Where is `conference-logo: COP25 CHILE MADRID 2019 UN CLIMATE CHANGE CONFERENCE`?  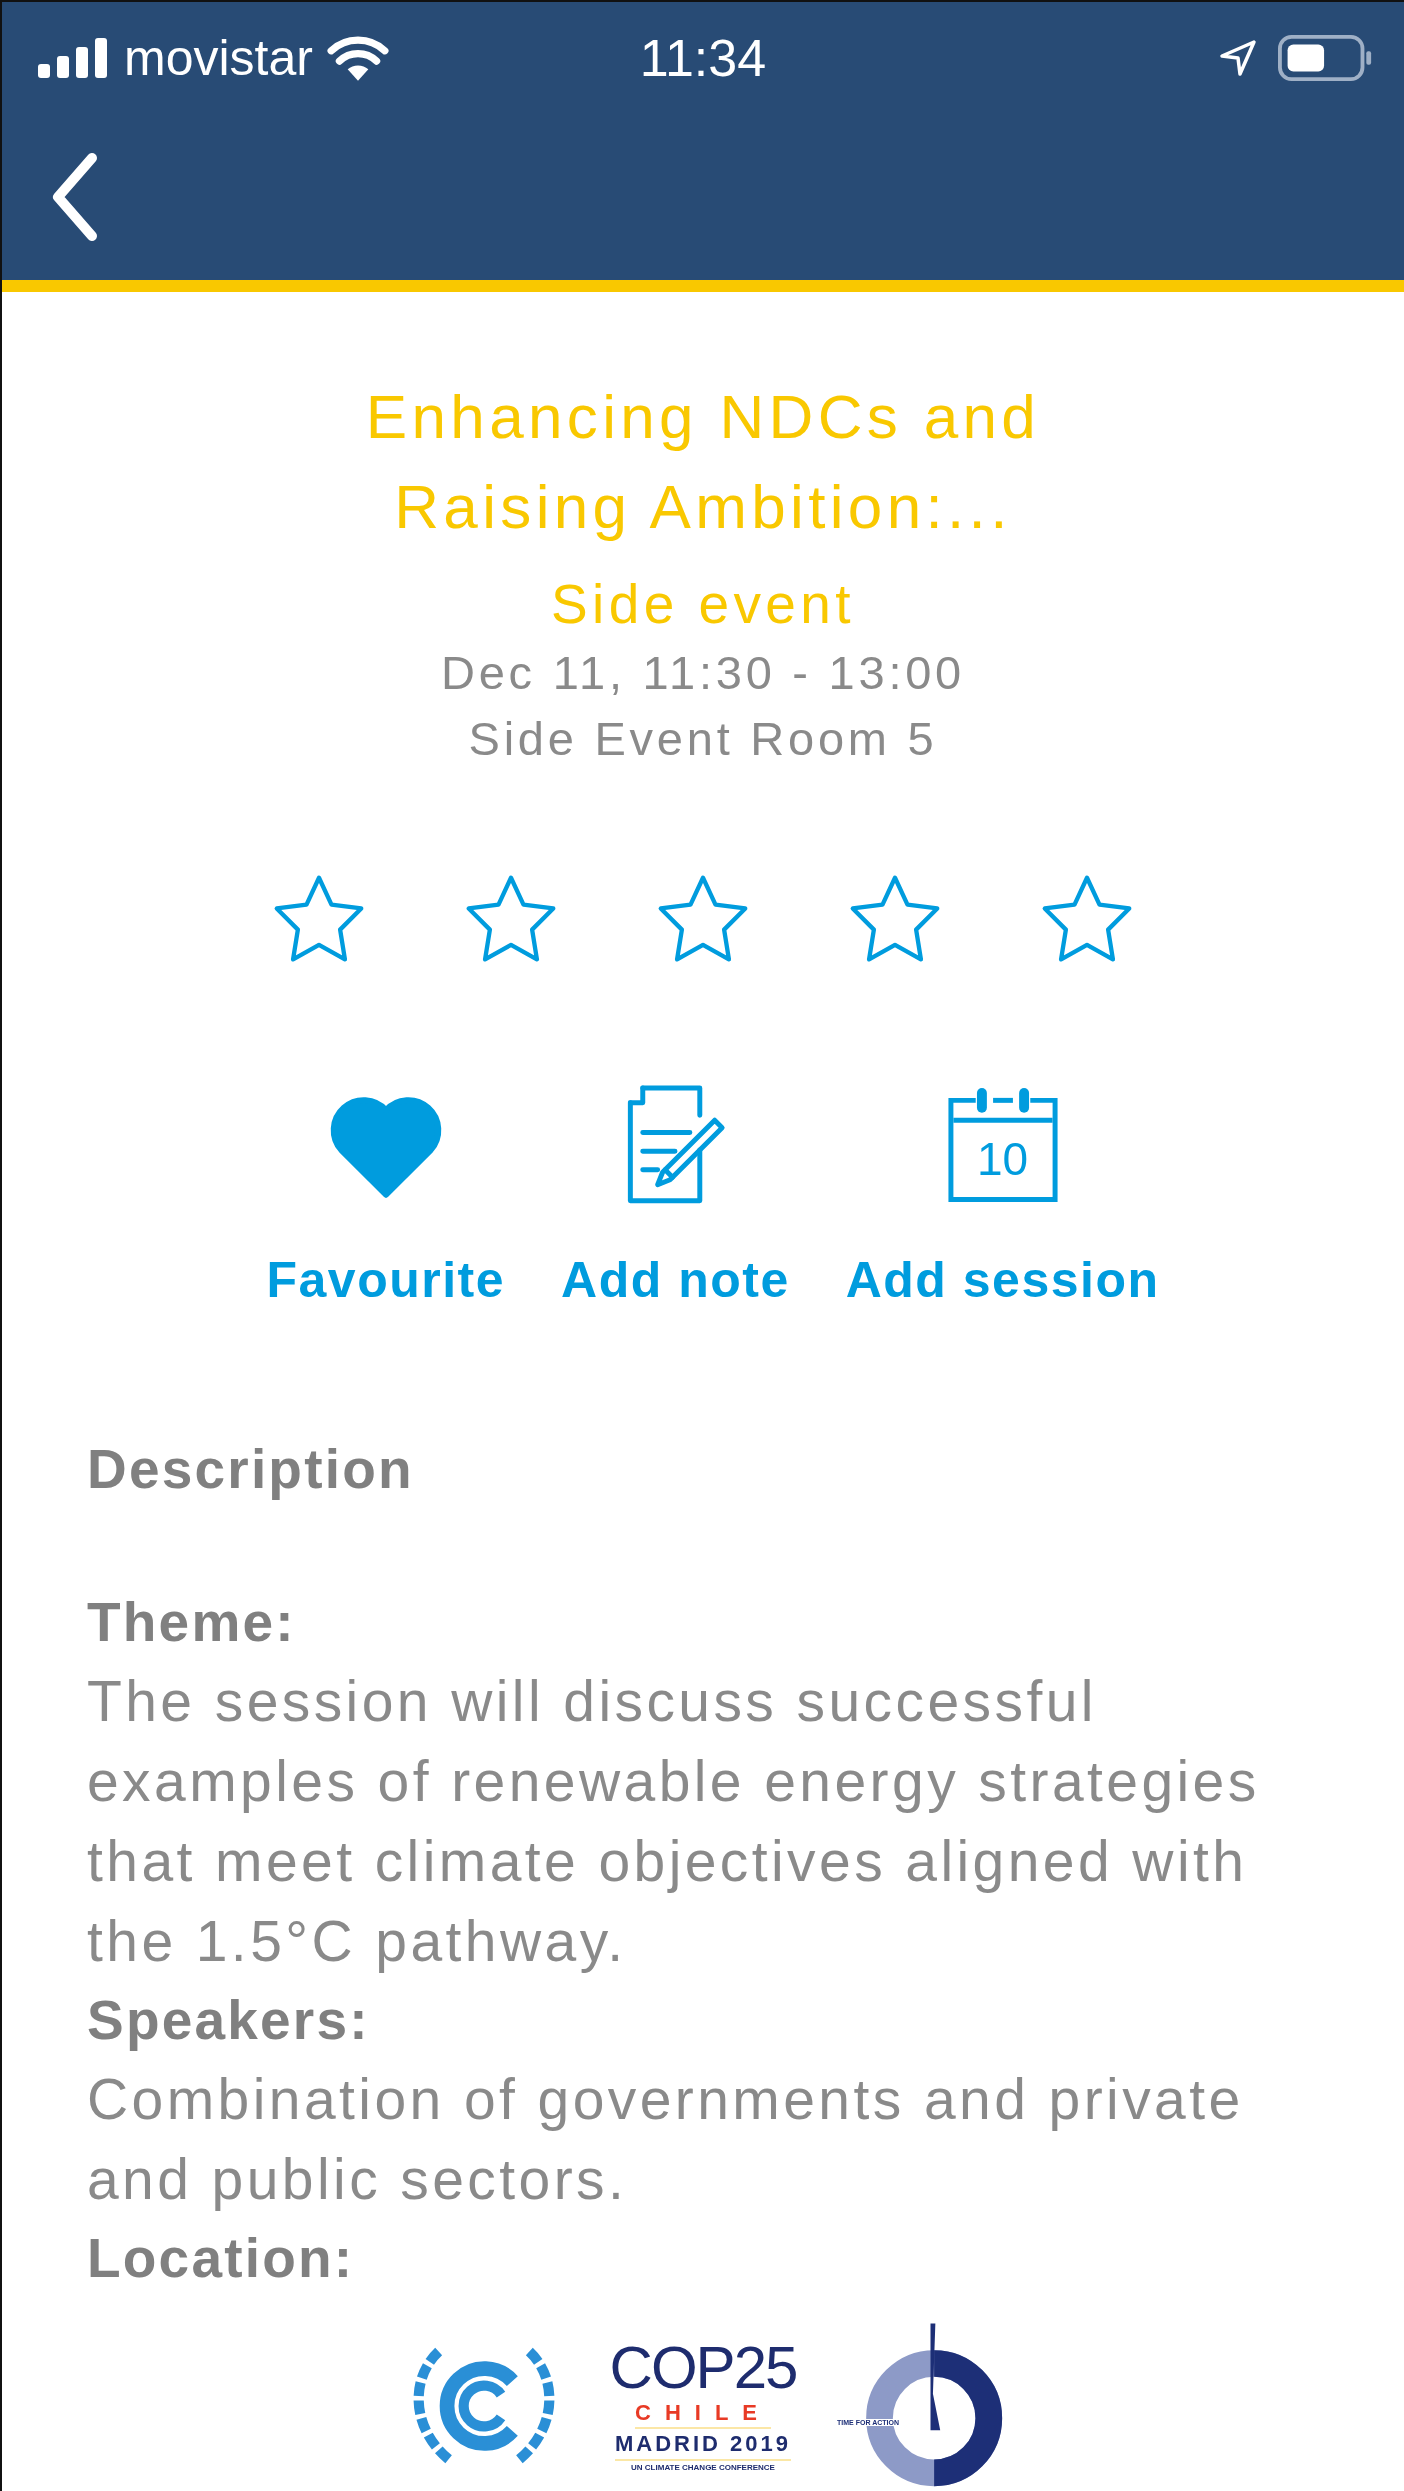 conference-logo: COP25 CHILE MADRID 2019 UN CLIMATE CHANGE CONFERENCE is located at coordinates (703, 2405).